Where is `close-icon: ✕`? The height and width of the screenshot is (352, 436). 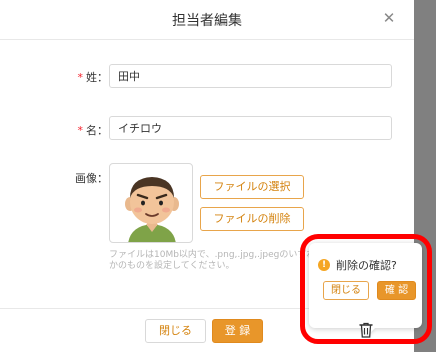
close-icon: ✕ is located at coordinates (389, 18).